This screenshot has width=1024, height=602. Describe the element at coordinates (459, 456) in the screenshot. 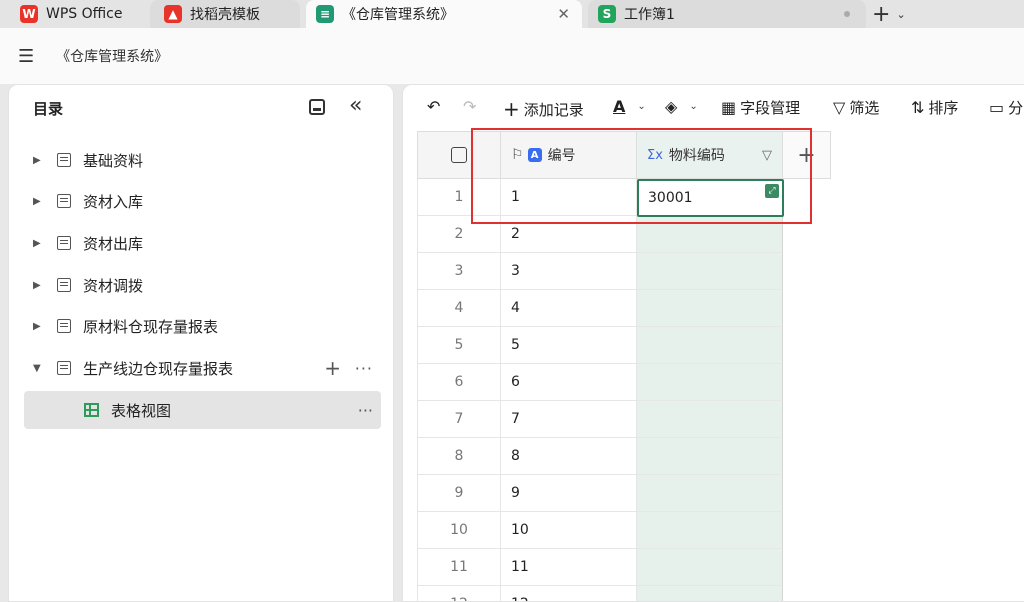

I see `row-index: 8` at that location.